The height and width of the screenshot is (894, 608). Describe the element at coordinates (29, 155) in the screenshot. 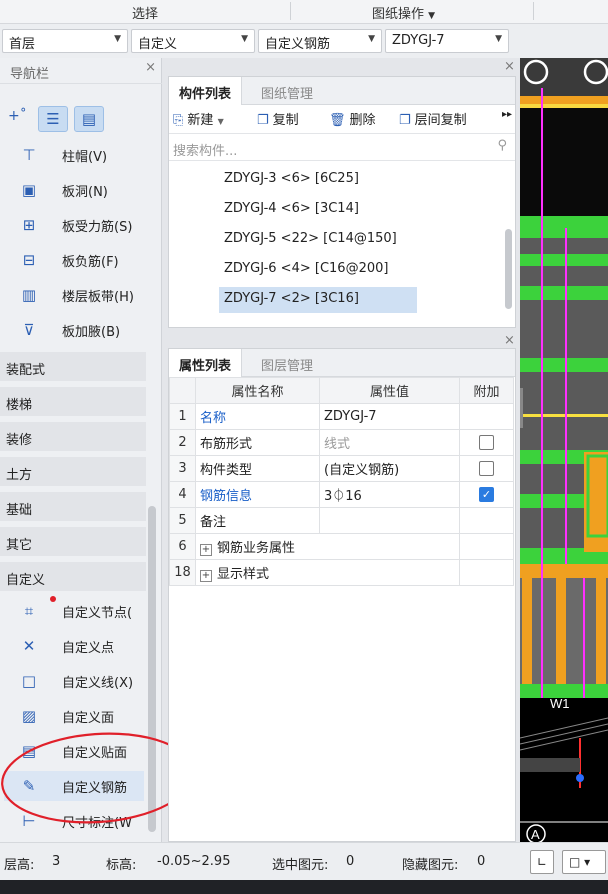

I see `column-cap-icon: ⊤` at that location.